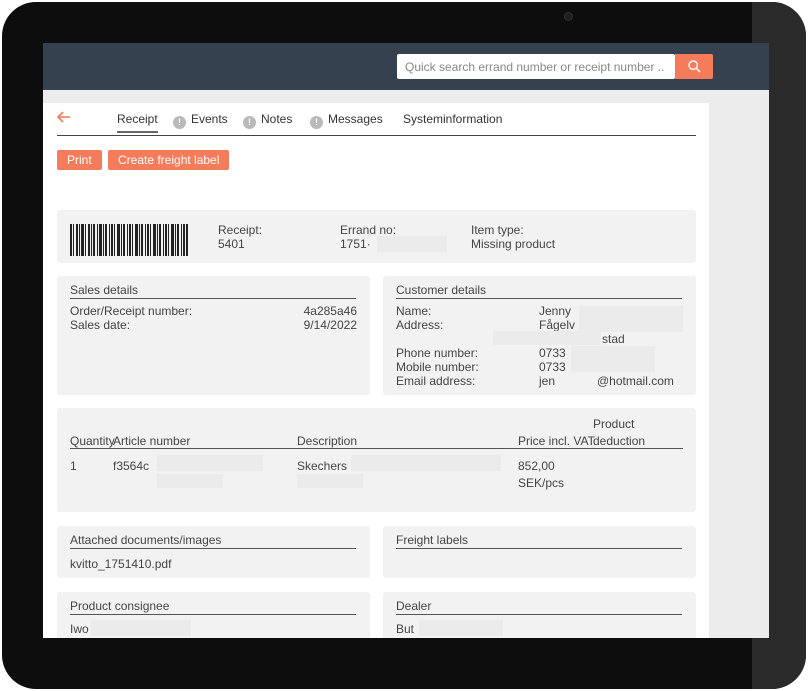 The width and height of the screenshot is (808, 691). What do you see at coordinates (137, 122) in the screenshot?
I see `tab-receipt: Receipt` at bounding box center [137, 122].